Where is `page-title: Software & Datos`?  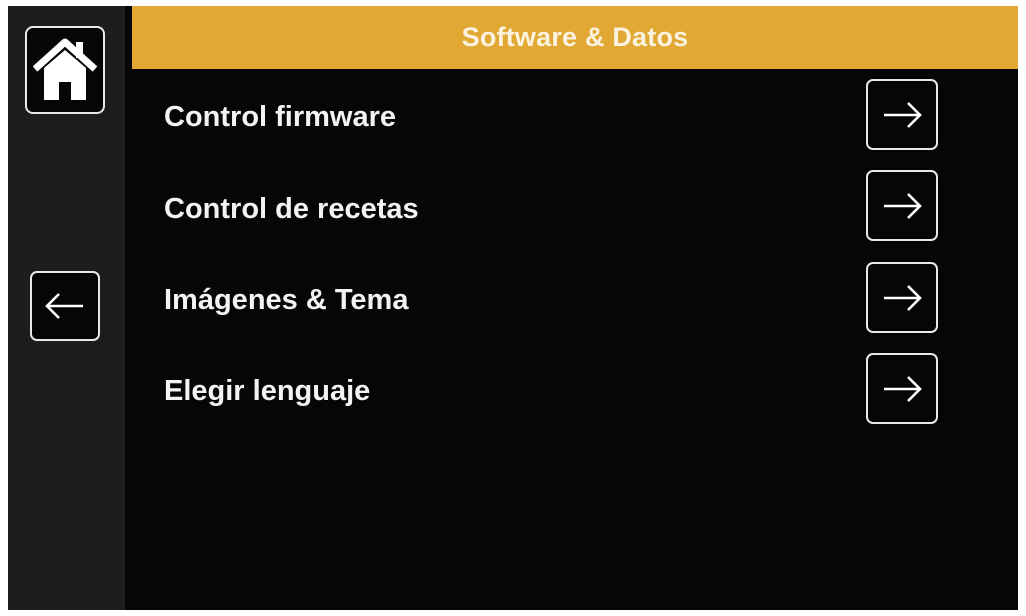
page-title: Software & Datos is located at coordinates (575, 37).